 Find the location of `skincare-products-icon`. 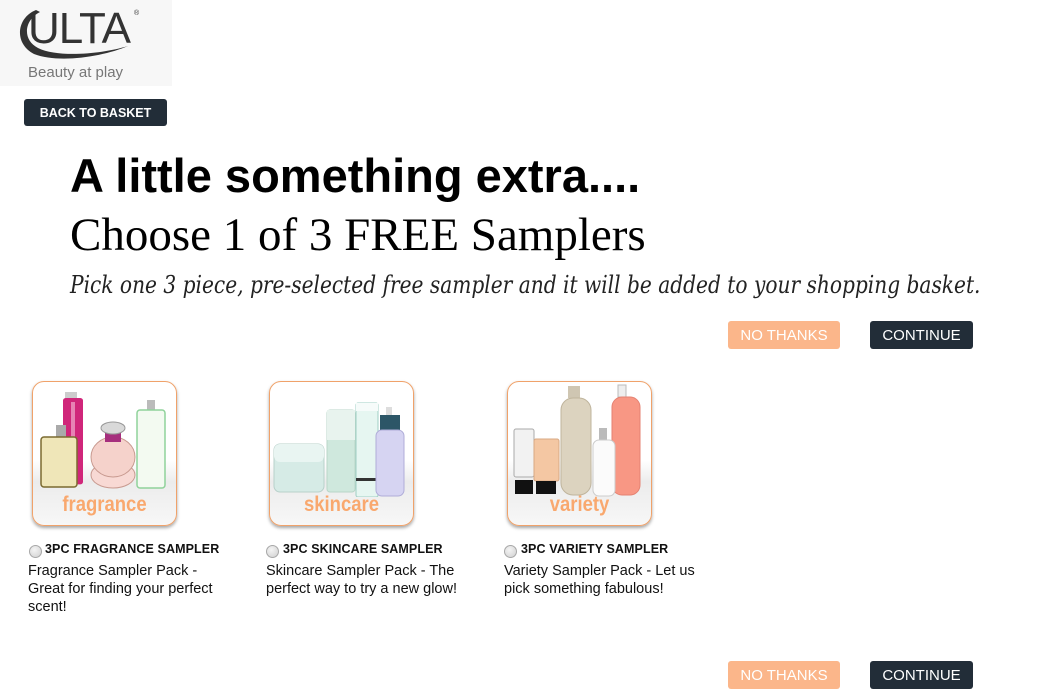

skincare-products-icon is located at coordinates (339, 449).